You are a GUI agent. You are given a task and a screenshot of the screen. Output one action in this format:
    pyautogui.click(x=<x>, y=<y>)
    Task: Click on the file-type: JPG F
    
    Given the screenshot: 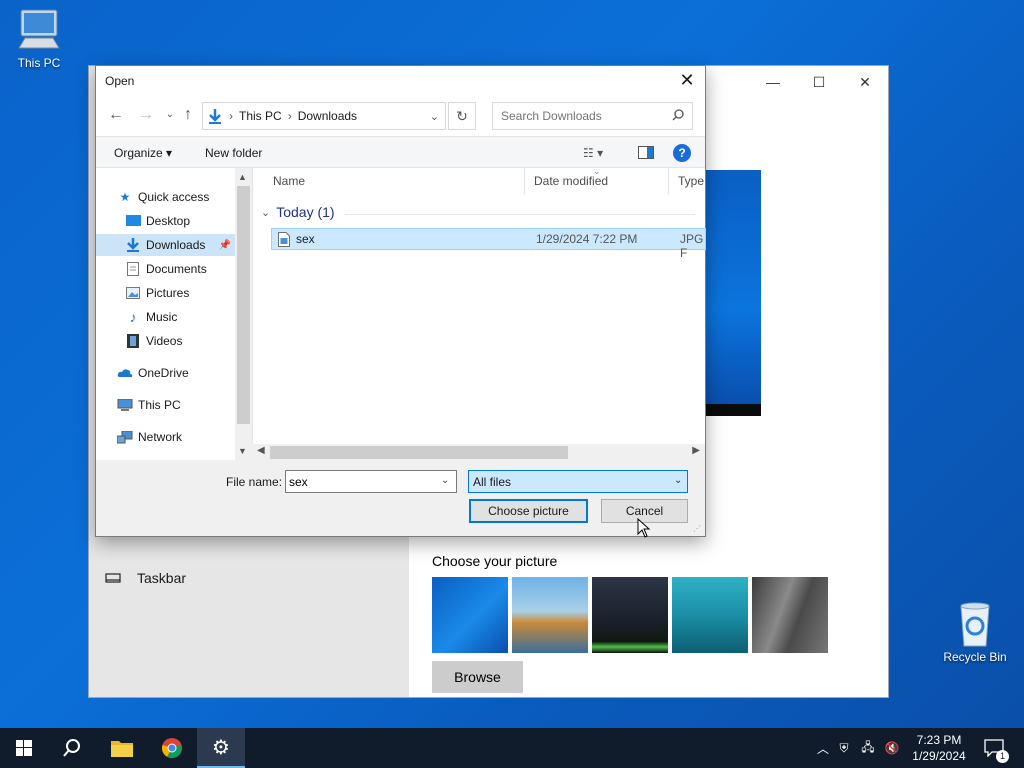 What is the action you would take?
    pyautogui.click(x=692, y=246)
    